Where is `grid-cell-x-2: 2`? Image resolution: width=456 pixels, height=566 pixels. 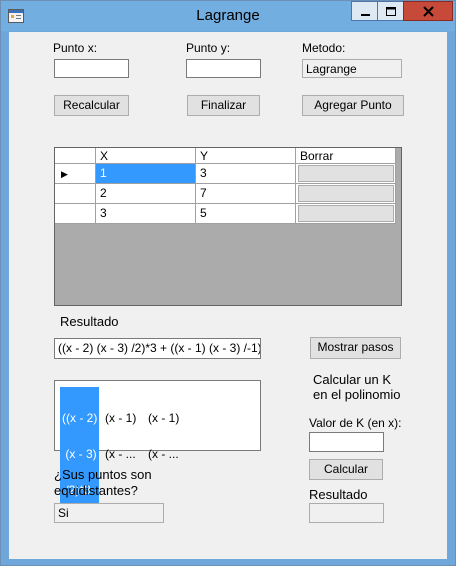
grid-cell-x-2: 2 is located at coordinates (146, 194).